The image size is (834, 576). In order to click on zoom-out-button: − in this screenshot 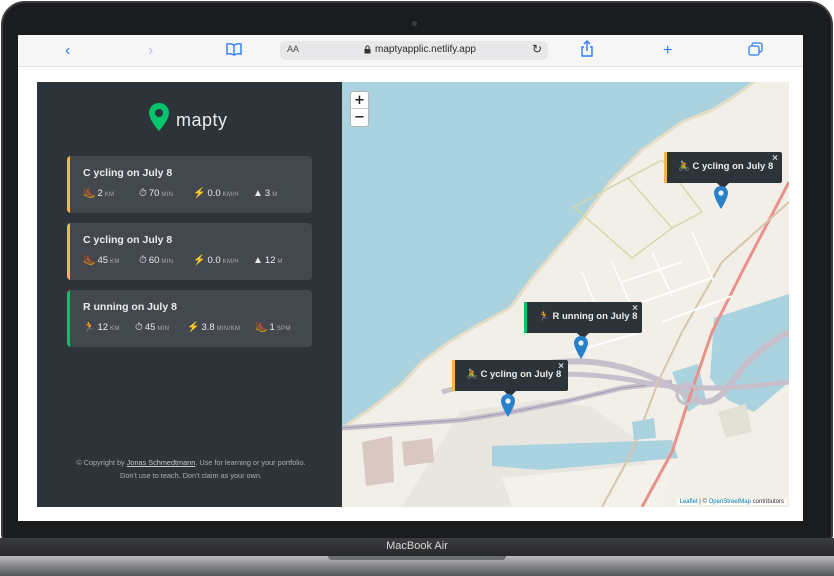, I will do `click(359, 117)`.